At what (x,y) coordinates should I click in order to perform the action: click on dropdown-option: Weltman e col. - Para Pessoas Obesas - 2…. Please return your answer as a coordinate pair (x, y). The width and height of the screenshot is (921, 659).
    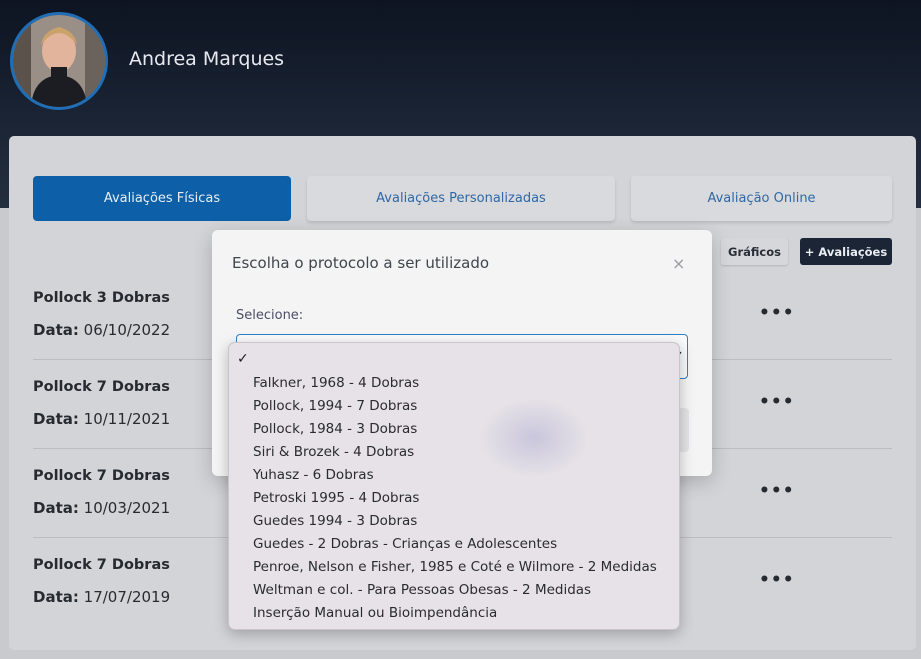
    Looking at the image, I should click on (422, 590).